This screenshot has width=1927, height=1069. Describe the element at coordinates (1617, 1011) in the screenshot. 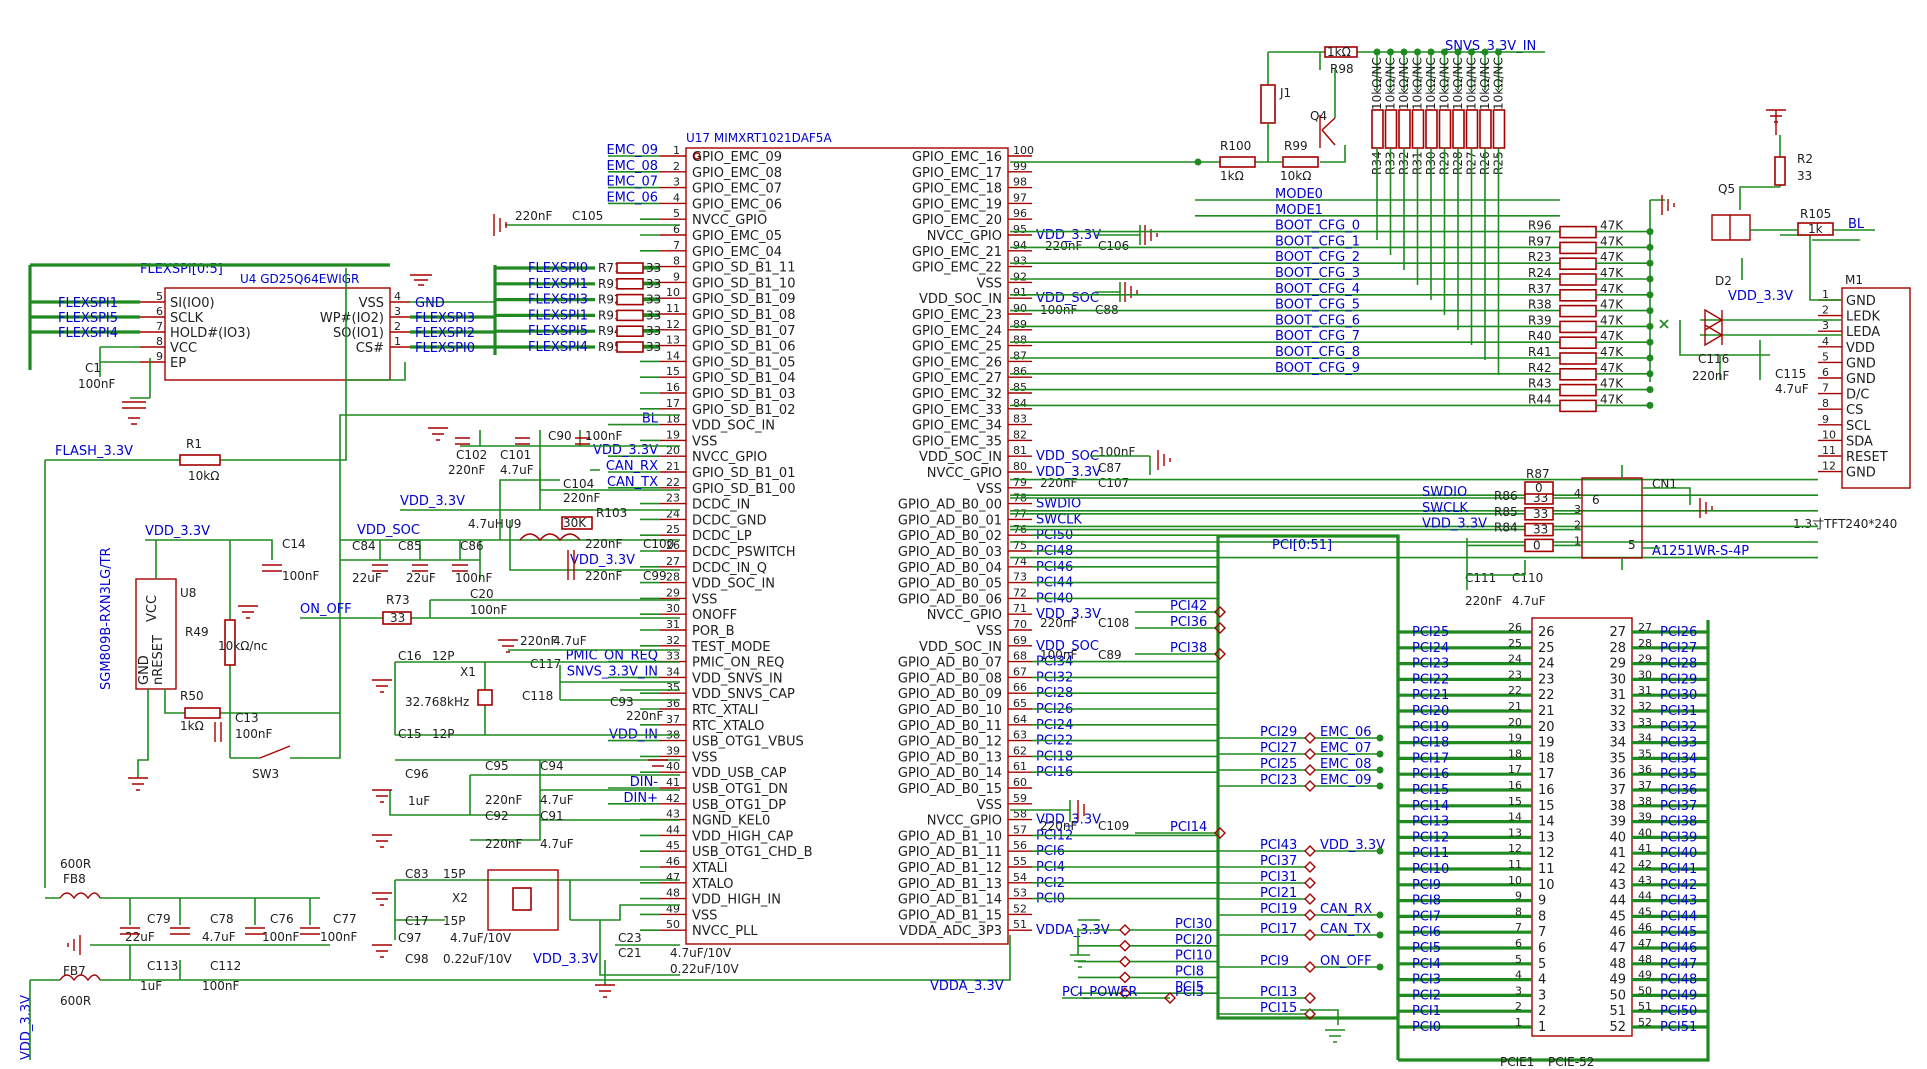

I see `pcie-right-pin-inner: 51` at that location.